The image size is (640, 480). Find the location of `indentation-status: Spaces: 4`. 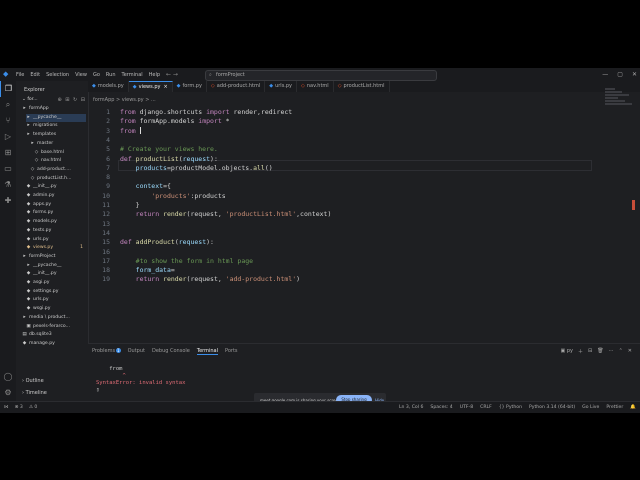

indentation-status: Spaces: 4 is located at coordinates (441, 407).